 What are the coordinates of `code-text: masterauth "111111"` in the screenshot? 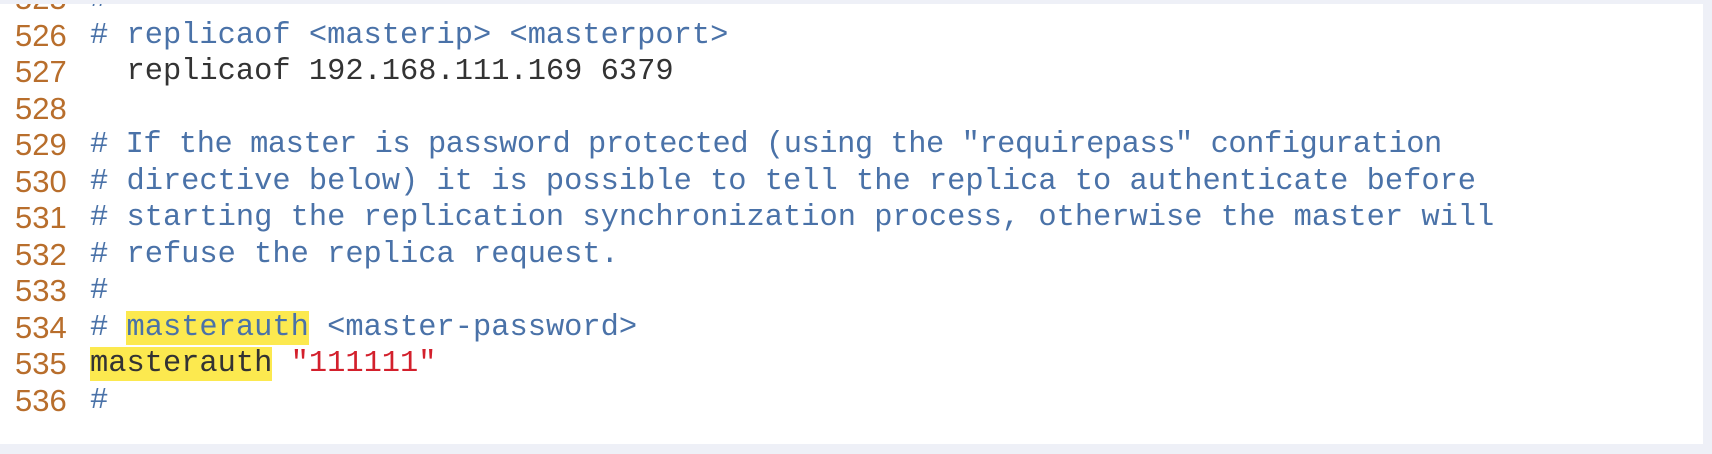 It's located at (263, 364).